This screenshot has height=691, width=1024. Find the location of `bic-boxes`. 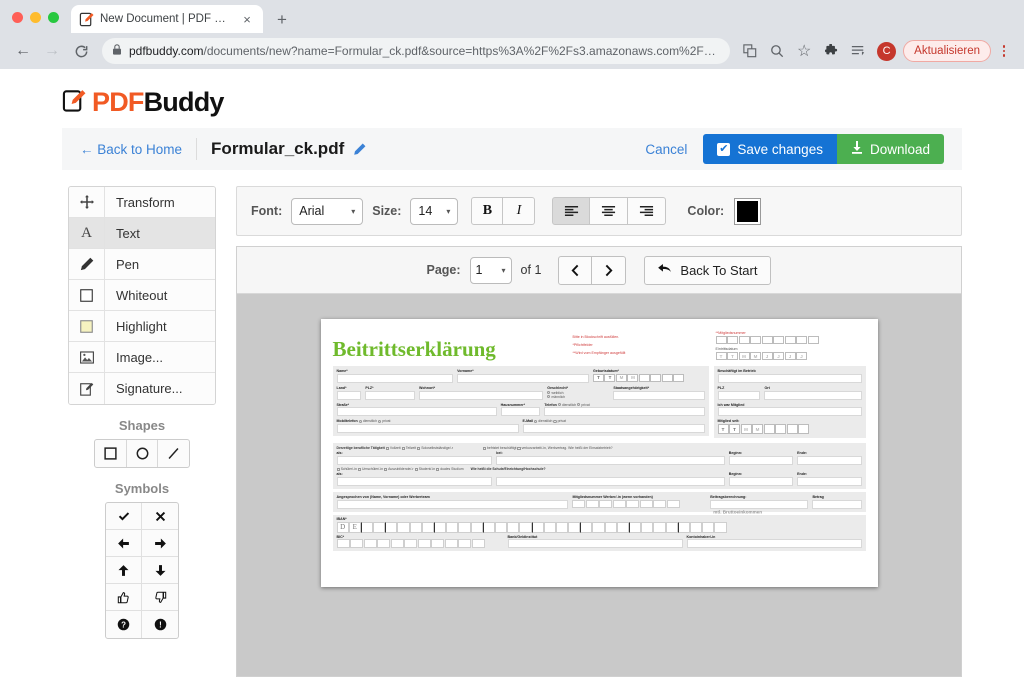

bic-boxes is located at coordinates (420, 543).